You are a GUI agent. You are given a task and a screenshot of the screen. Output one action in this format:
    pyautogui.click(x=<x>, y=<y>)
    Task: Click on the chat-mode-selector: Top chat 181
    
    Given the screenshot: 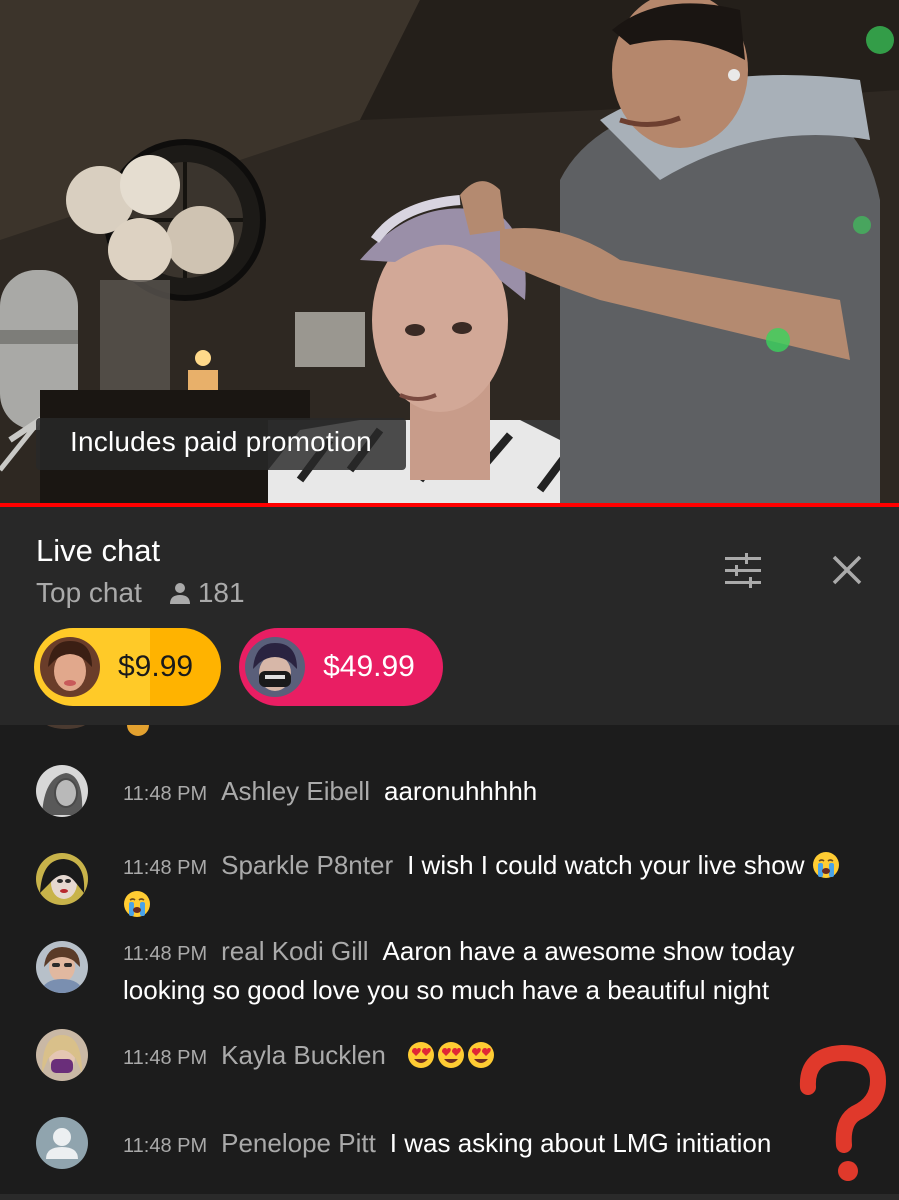 What is the action you would take?
    pyautogui.click(x=140, y=593)
    